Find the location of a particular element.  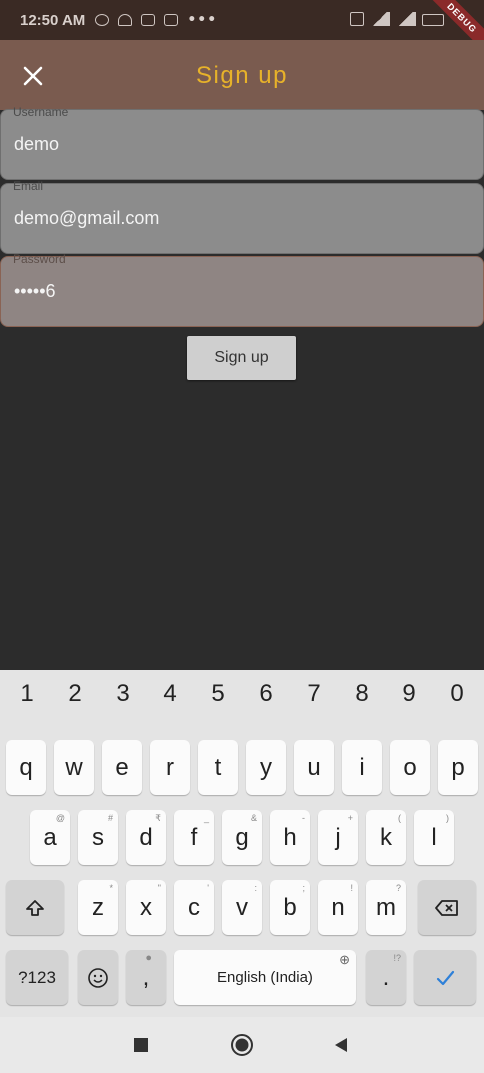

mic-icon: ● is located at coordinates (148, 958).